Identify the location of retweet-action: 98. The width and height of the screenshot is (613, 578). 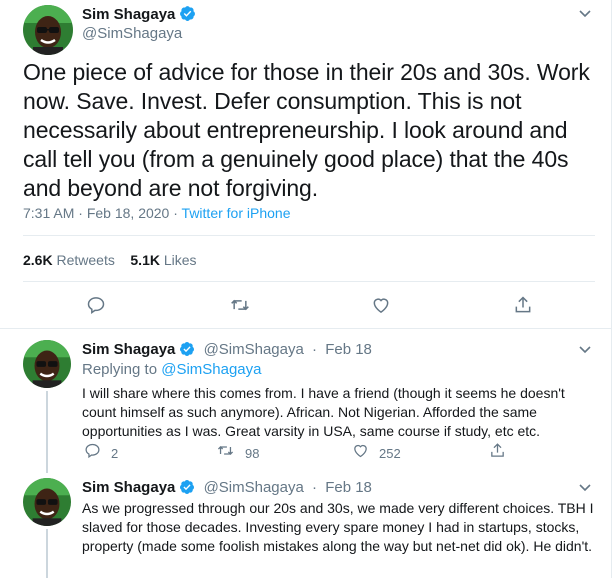
(237, 453).